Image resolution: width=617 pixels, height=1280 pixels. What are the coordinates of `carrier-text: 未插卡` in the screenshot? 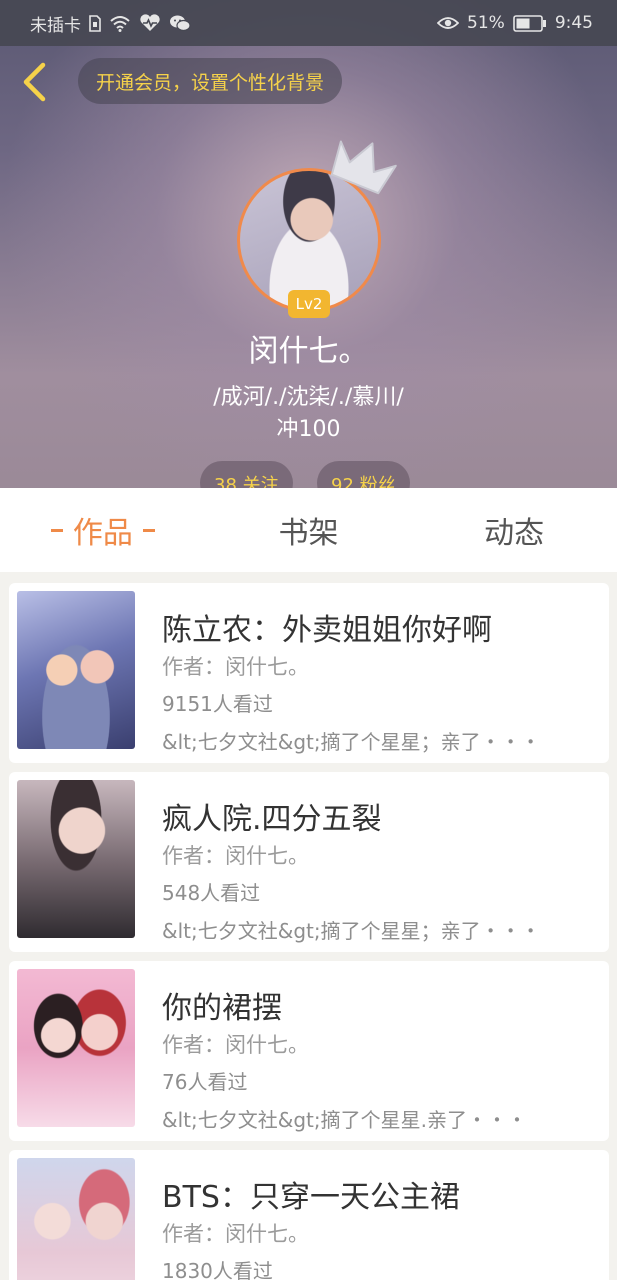 It's located at (55, 25).